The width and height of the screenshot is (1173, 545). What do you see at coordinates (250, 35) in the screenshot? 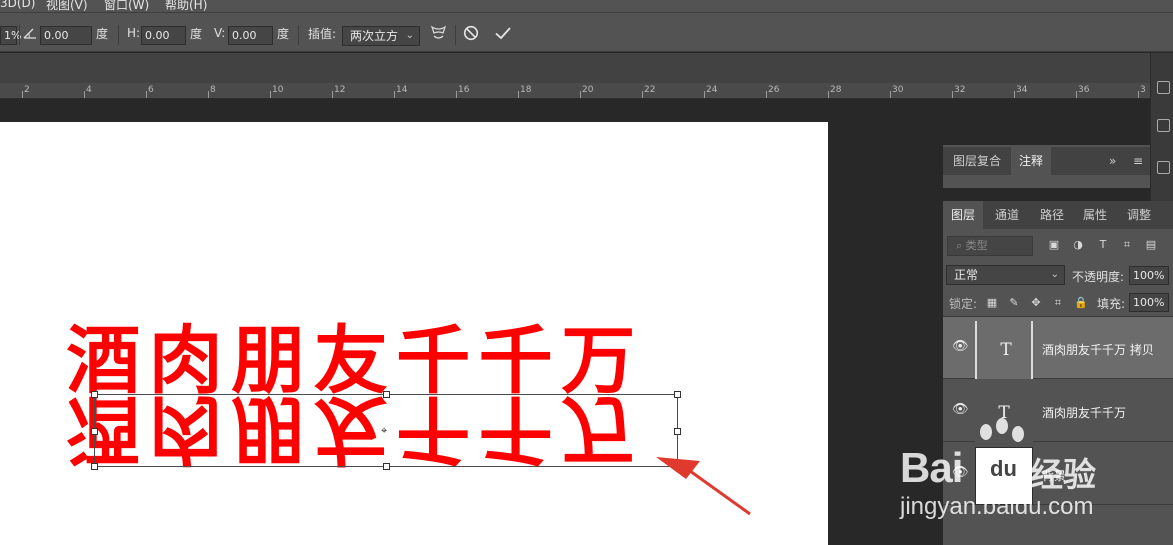
I see `v-skew-field: 0.00` at bounding box center [250, 35].